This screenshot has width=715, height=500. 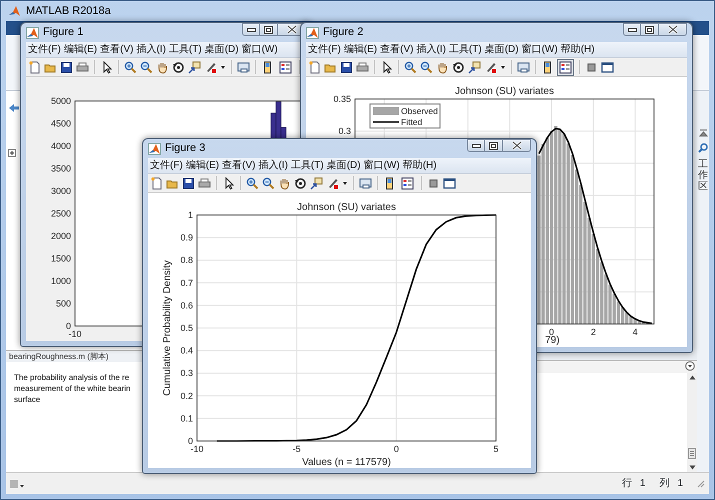 What do you see at coordinates (552, 340) in the screenshot?
I see `x-axis-label: 79)` at bounding box center [552, 340].